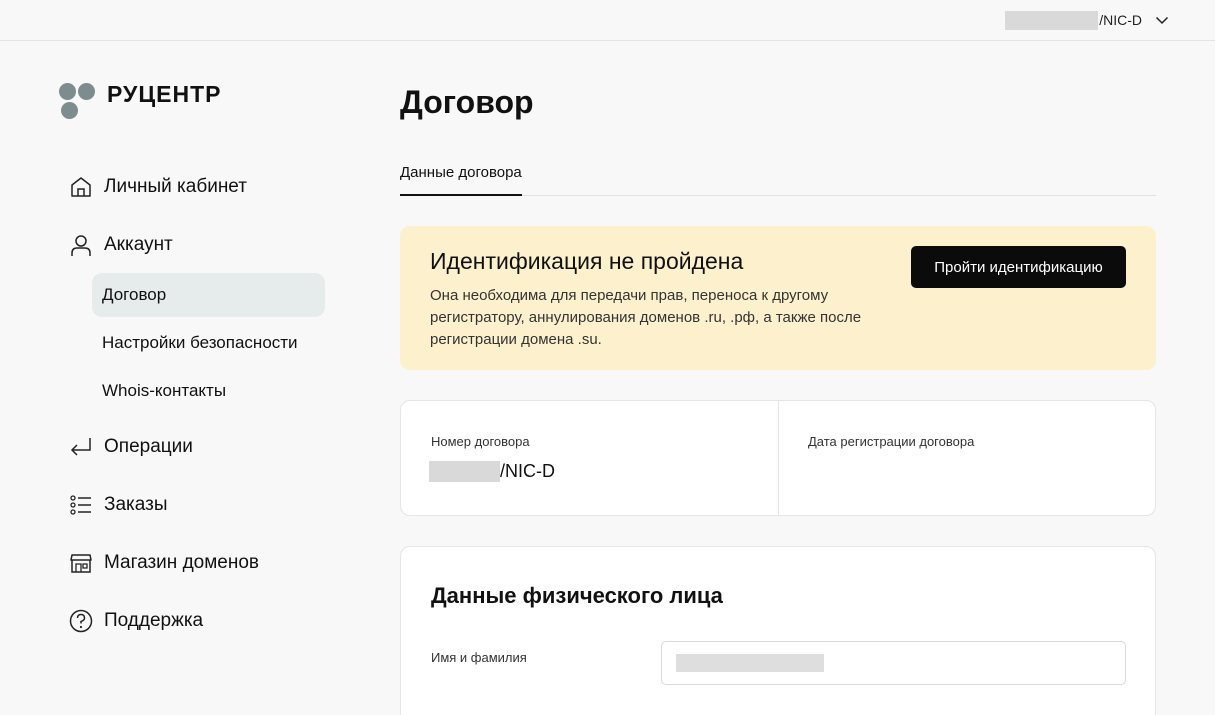 The height and width of the screenshot is (715, 1215). I want to click on chevron-down-icon, so click(1162, 20).